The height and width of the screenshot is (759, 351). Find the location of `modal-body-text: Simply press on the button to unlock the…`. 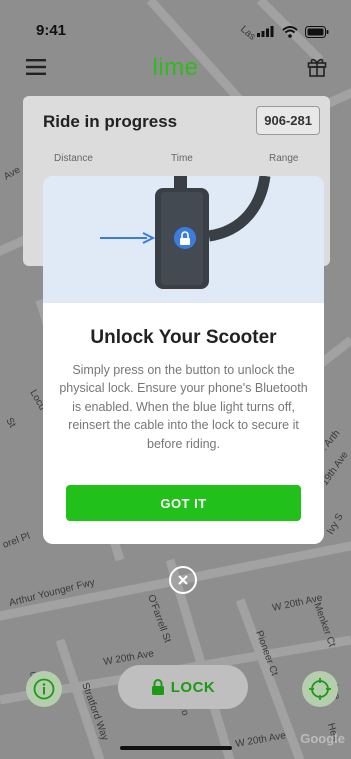

modal-body-text: Simply press on the button to unlock the… is located at coordinates (183, 407).